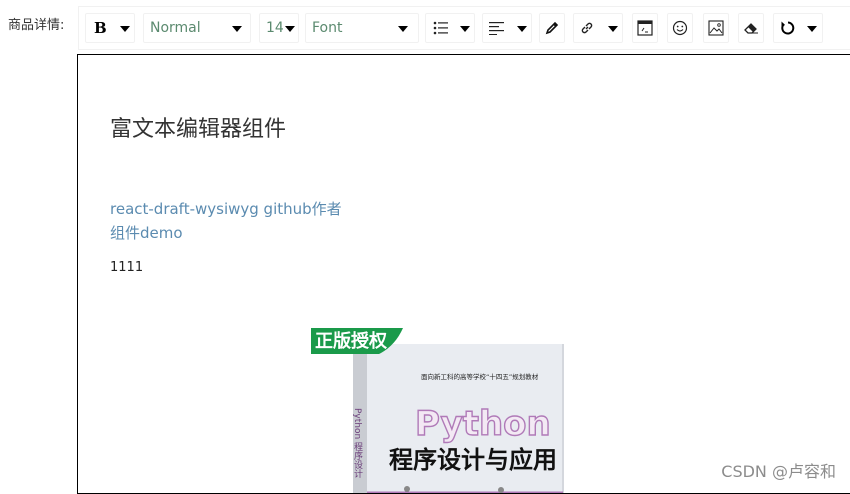 Image resolution: width=850 pixels, height=494 pixels. I want to click on font-family-dropdown: Font, so click(362, 28).